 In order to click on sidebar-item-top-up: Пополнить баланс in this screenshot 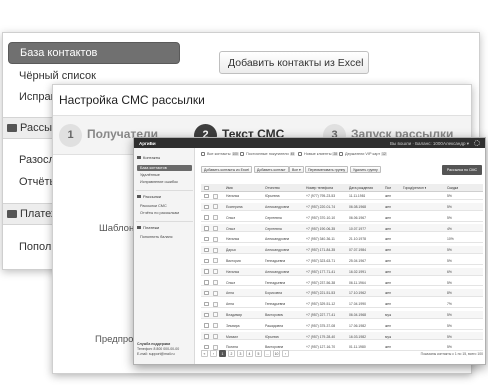, I will do `click(156, 237)`.